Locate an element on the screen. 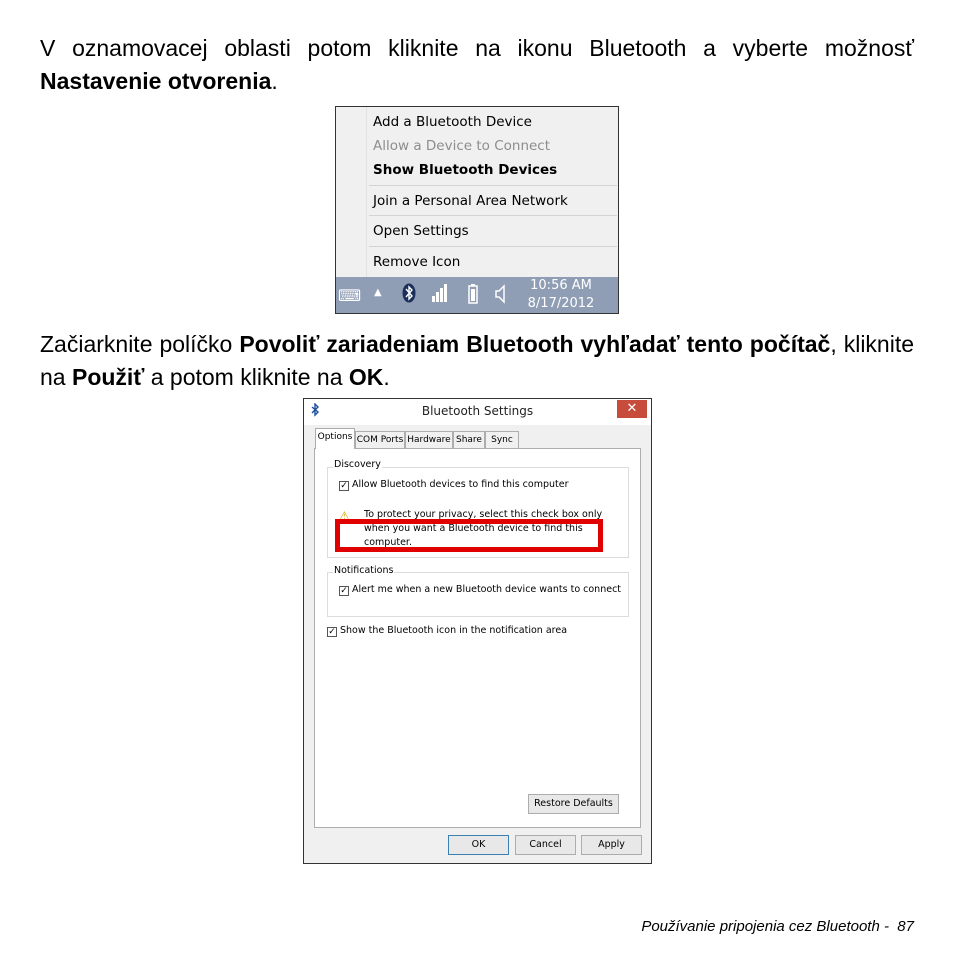 The image size is (954, 954). network-icon is located at coordinates (440, 293).